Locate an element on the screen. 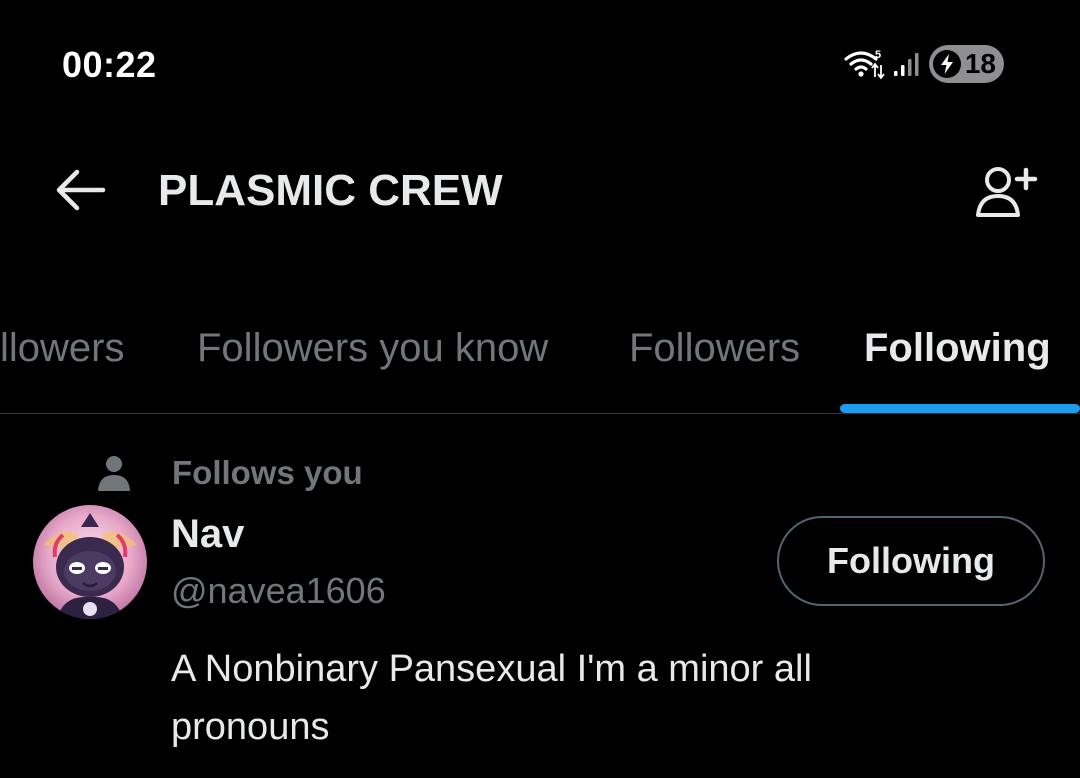 This screenshot has height=778, width=1080. status-icons: 5 18 is located at coordinates (923, 64).